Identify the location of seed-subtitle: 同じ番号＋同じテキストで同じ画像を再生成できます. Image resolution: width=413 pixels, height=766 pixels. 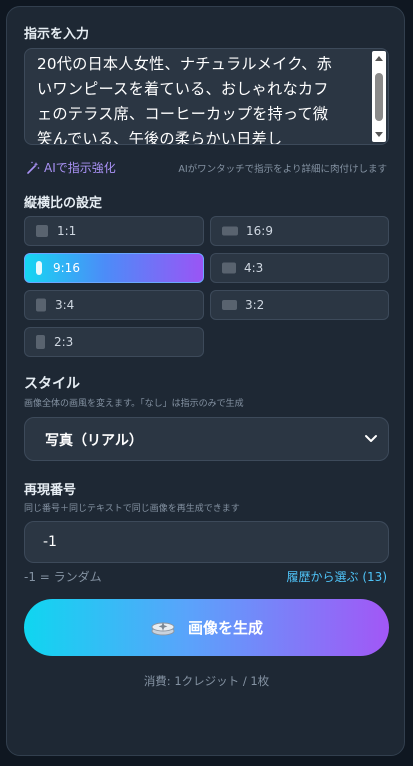
(132, 509).